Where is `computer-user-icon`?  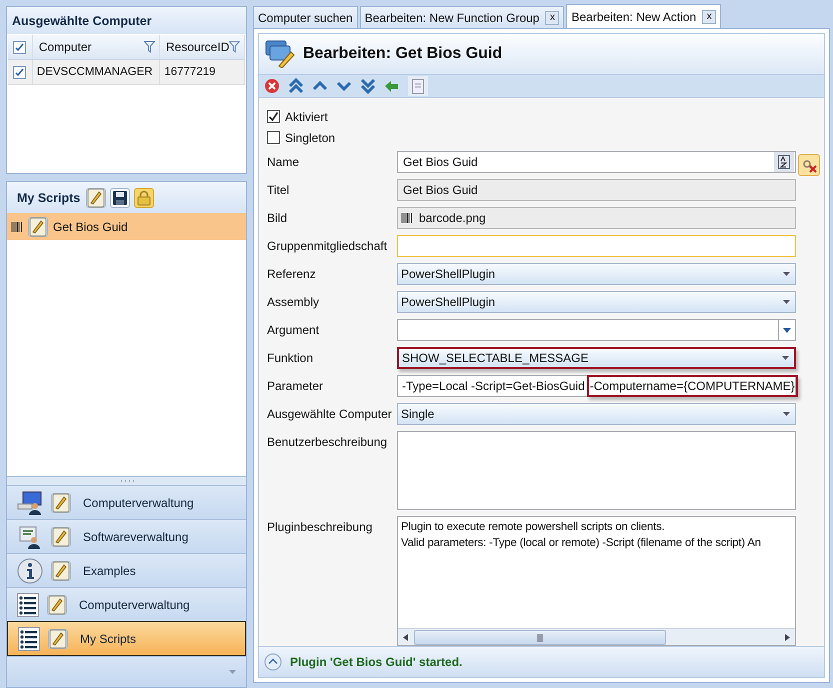 computer-user-icon is located at coordinates (30, 502).